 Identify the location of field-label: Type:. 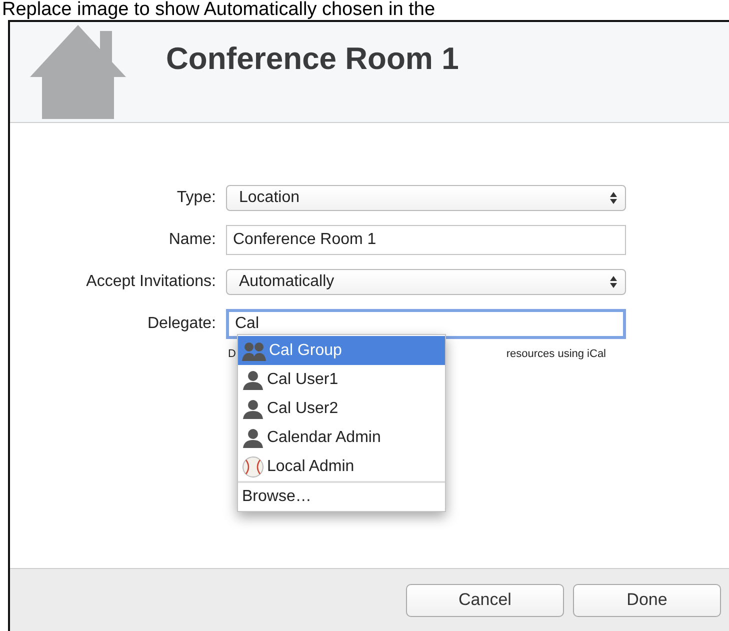
(196, 198).